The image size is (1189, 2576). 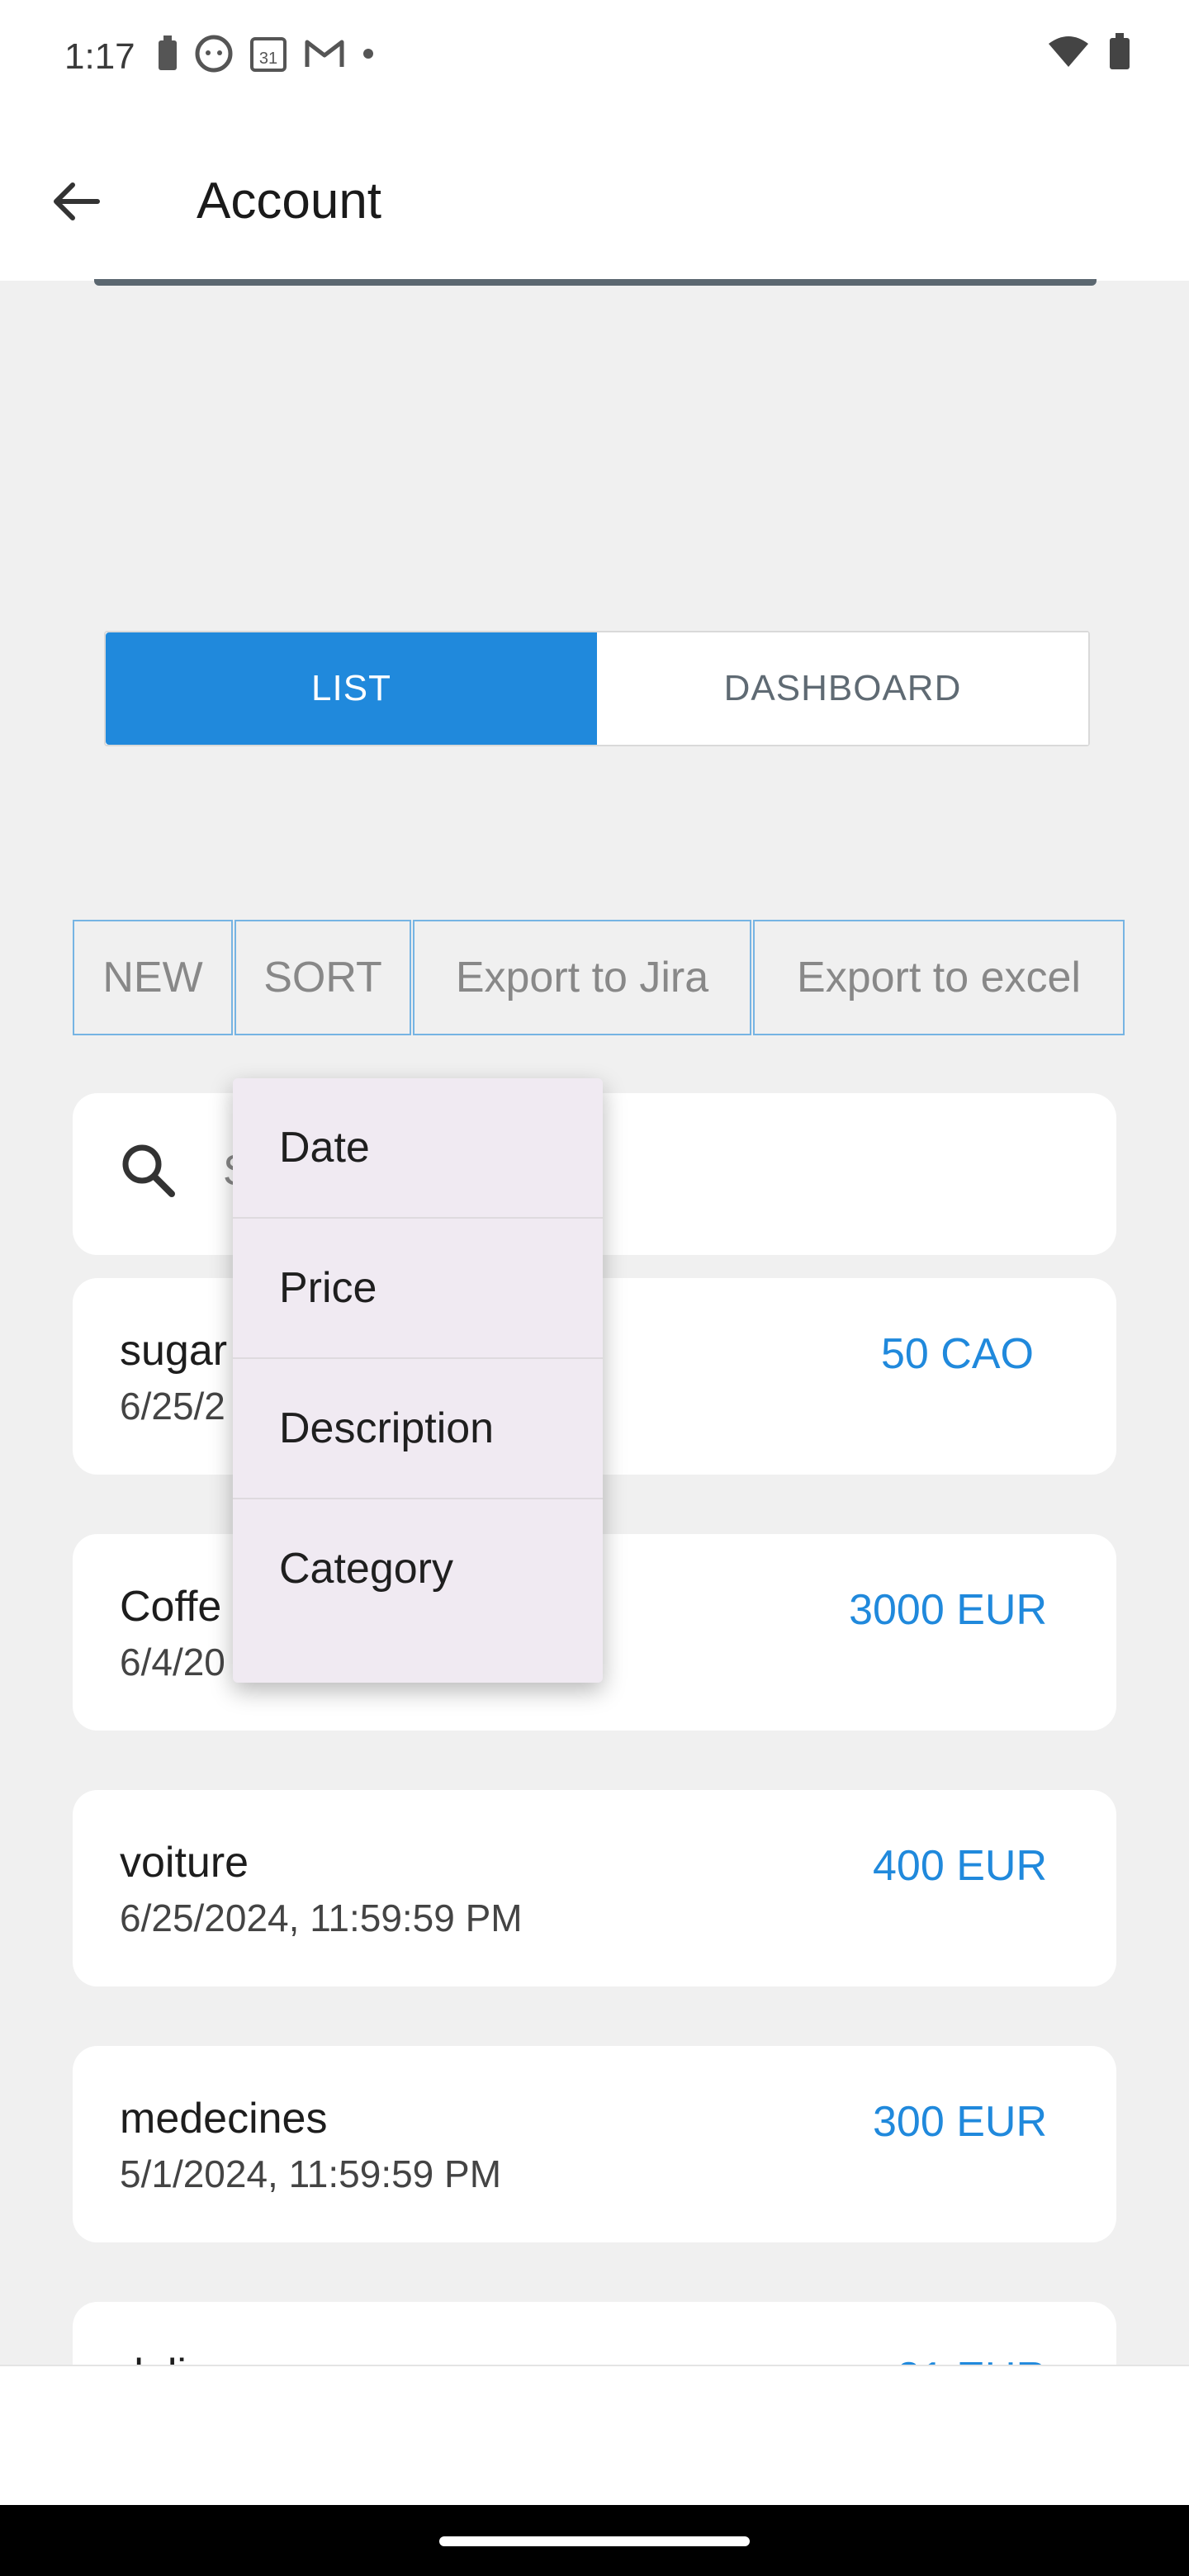 I want to click on home-handle, so click(x=594, y=2541).